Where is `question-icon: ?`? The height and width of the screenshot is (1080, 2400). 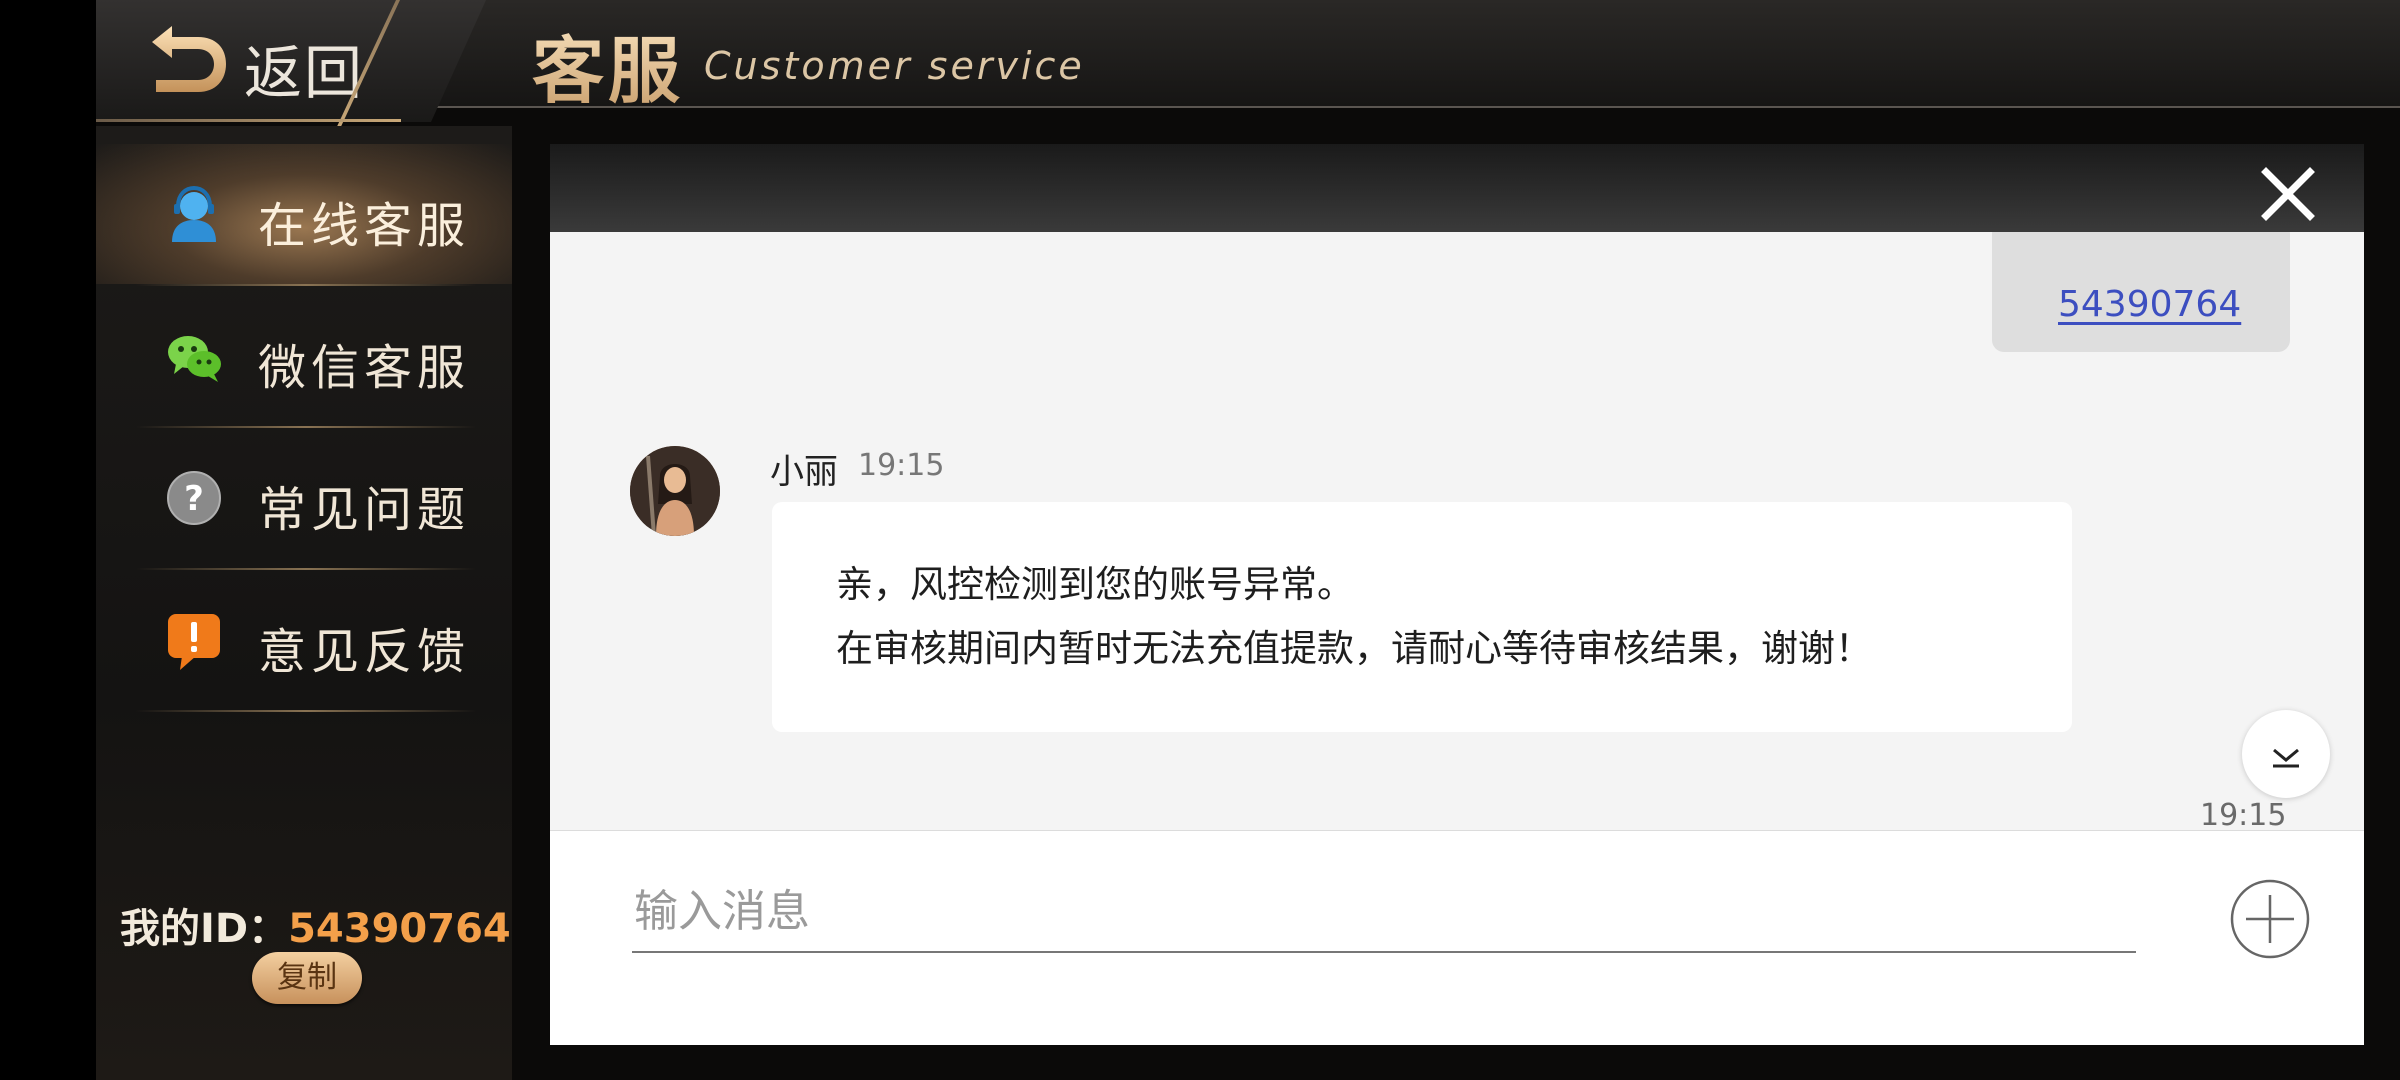 question-icon: ? is located at coordinates (194, 498).